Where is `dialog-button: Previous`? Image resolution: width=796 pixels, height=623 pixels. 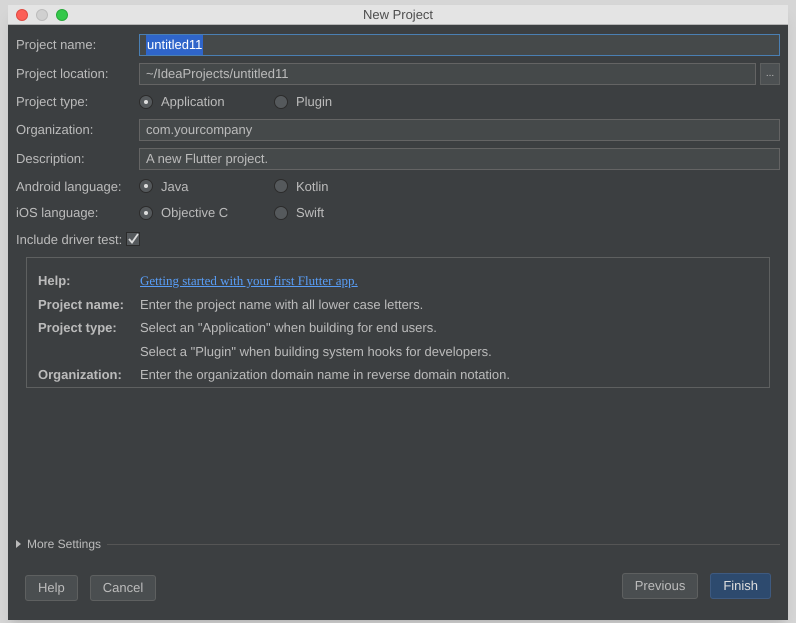
dialog-button: Previous is located at coordinates (660, 586).